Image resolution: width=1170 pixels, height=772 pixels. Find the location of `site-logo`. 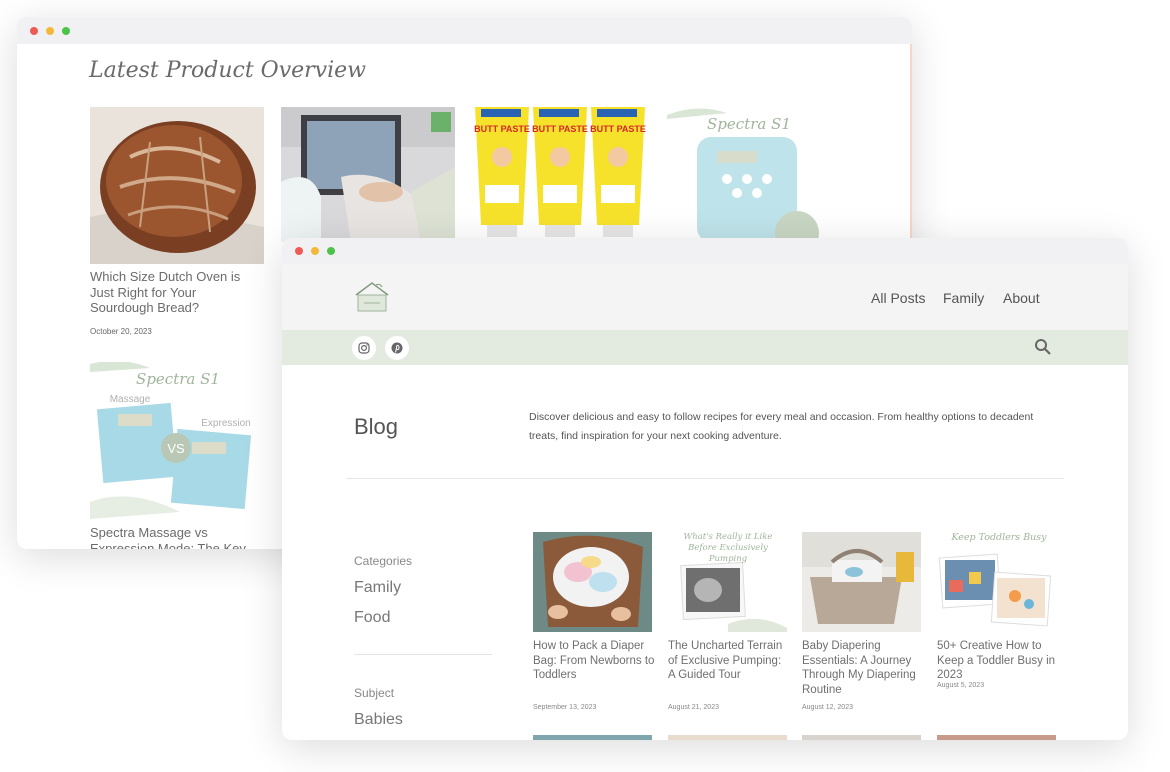

site-logo is located at coordinates (372, 297).